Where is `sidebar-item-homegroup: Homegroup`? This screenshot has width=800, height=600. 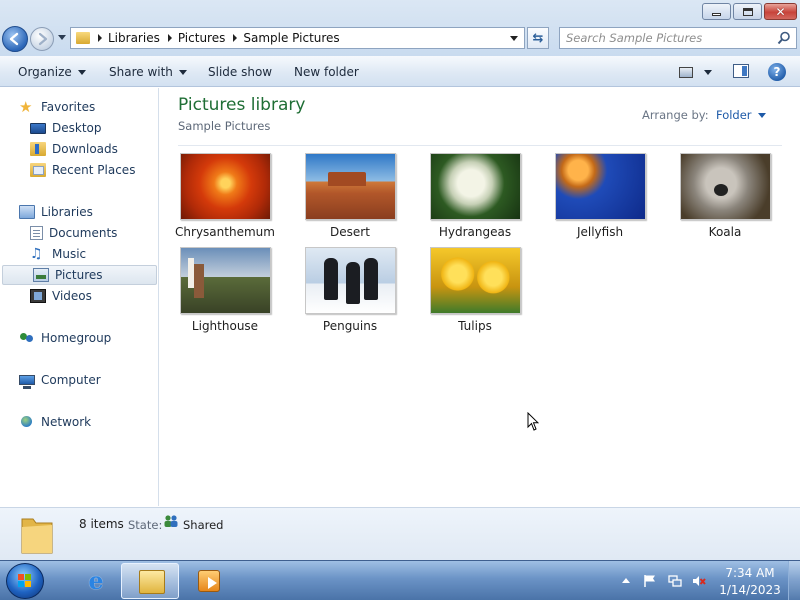 sidebar-item-homegroup: Homegroup is located at coordinates (78, 338).